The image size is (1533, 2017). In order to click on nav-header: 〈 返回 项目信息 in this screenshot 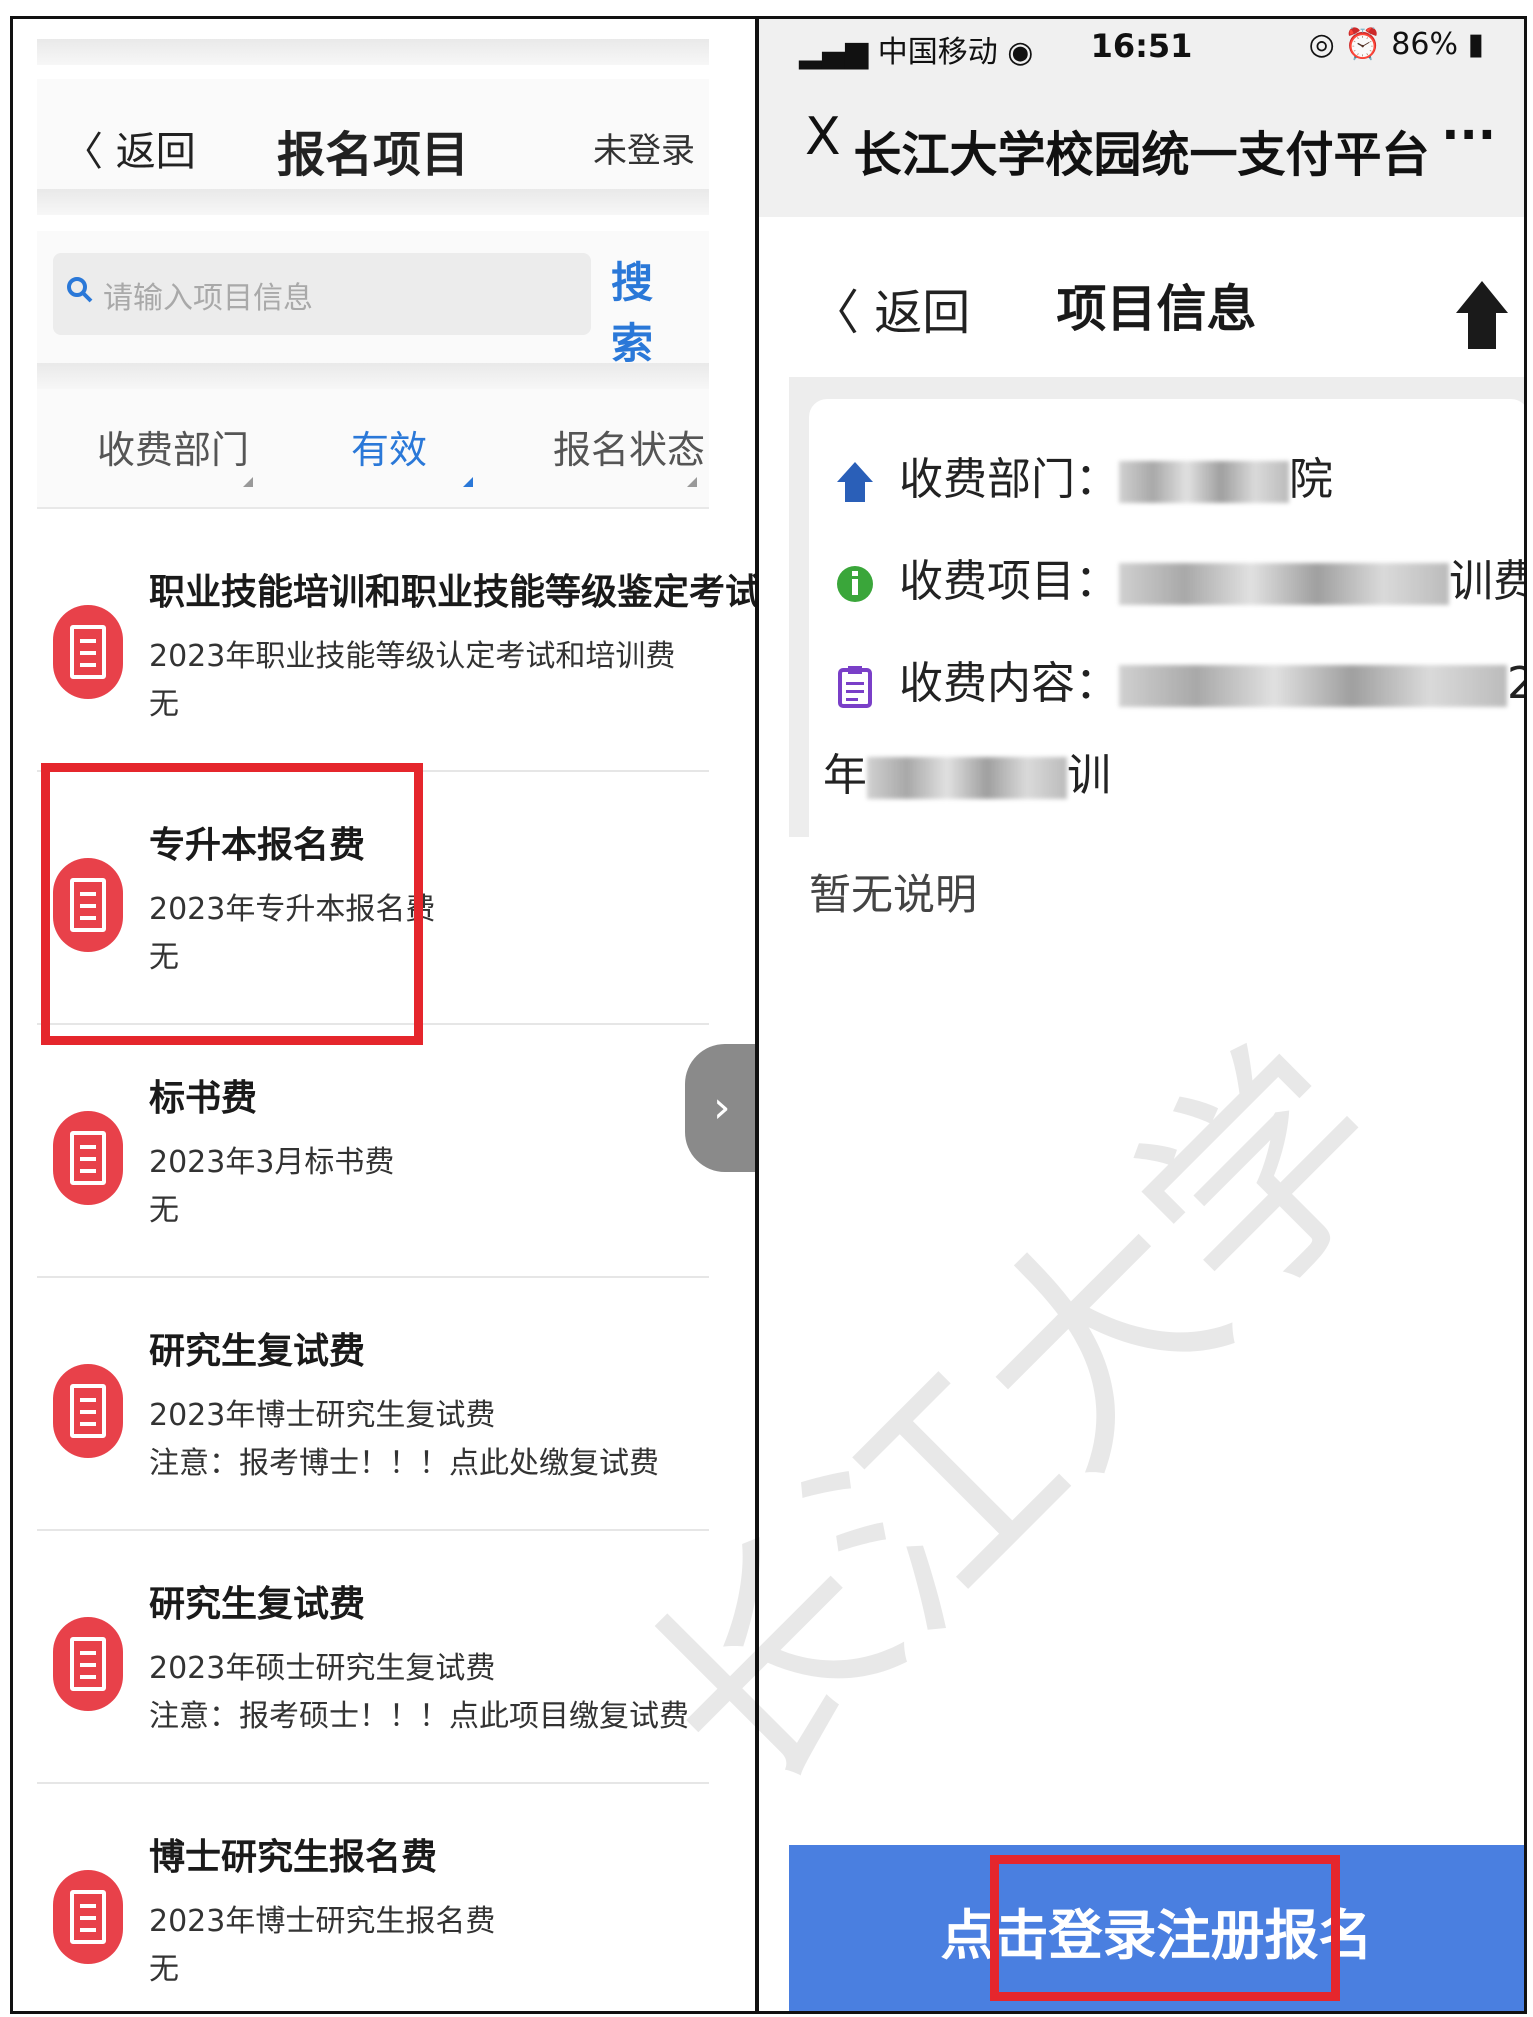, I will do `click(1156, 303)`.